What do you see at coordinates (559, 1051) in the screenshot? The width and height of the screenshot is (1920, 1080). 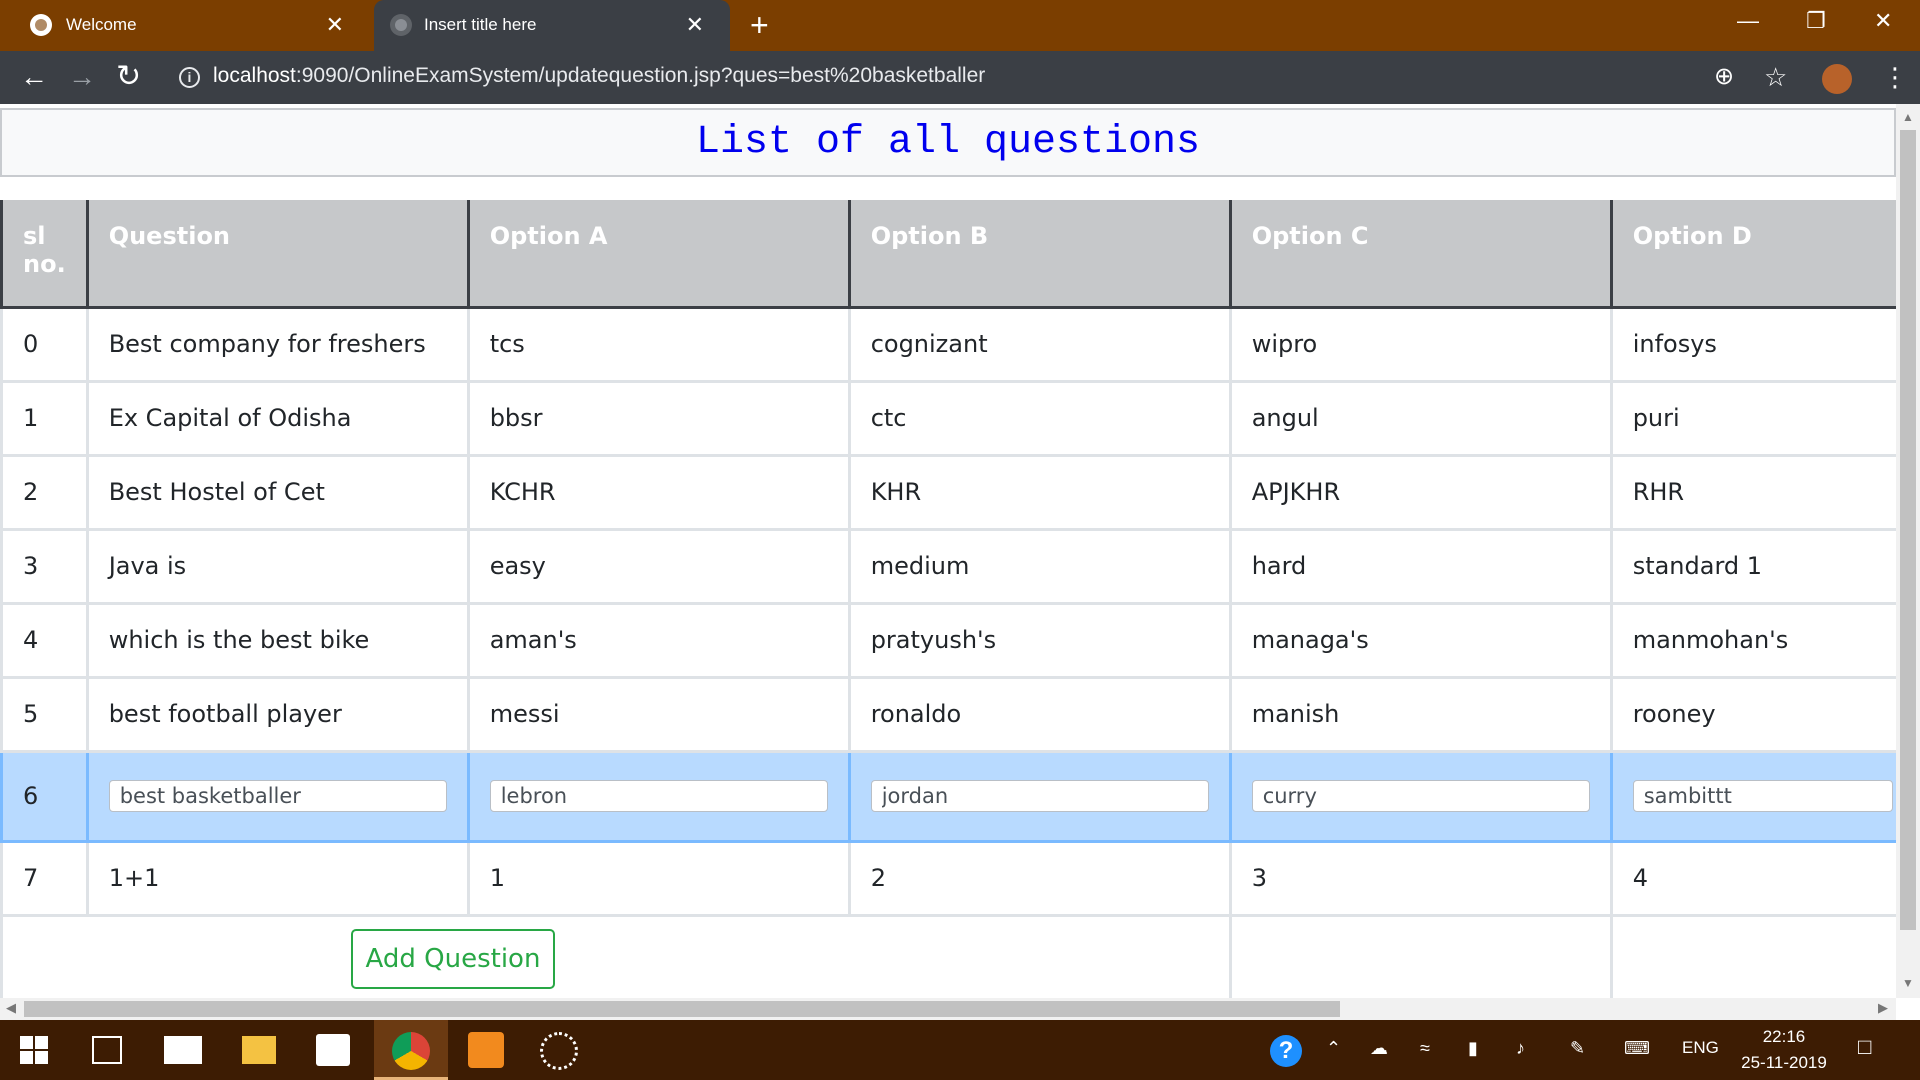 I see `settings-gear-icon` at bounding box center [559, 1051].